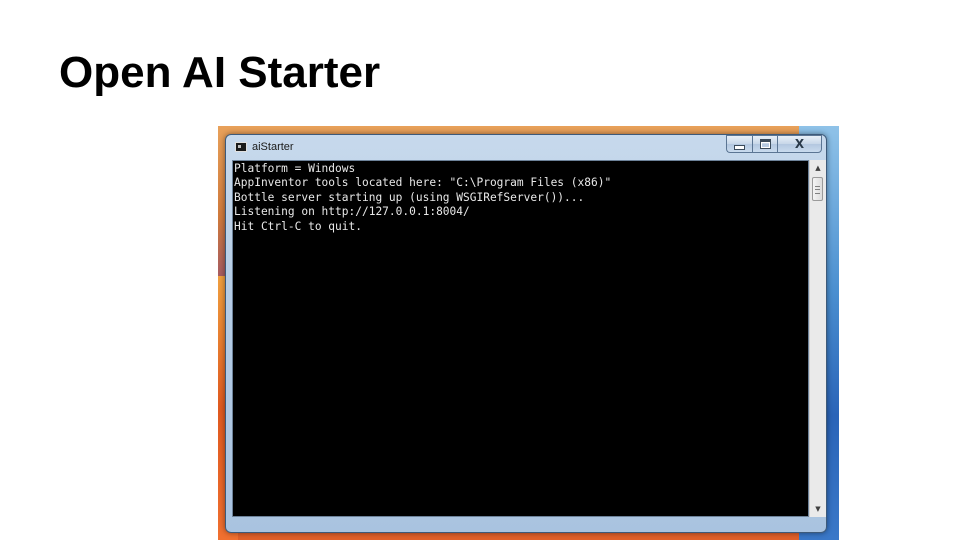 This screenshot has height=540, width=960. What do you see at coordinates (273, 147) in the screenshot?
I see `window-title: aiStarter` at bounding box center [273, 147].